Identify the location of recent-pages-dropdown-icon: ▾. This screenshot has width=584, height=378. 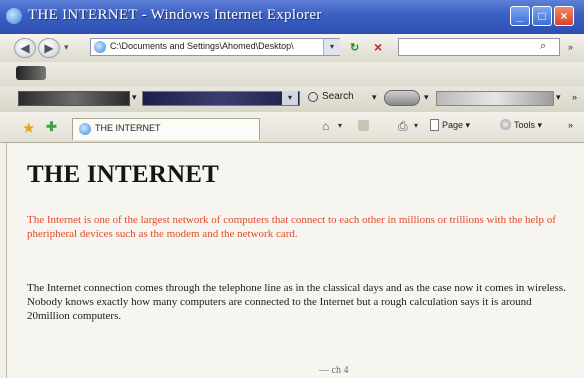
(66, 47).